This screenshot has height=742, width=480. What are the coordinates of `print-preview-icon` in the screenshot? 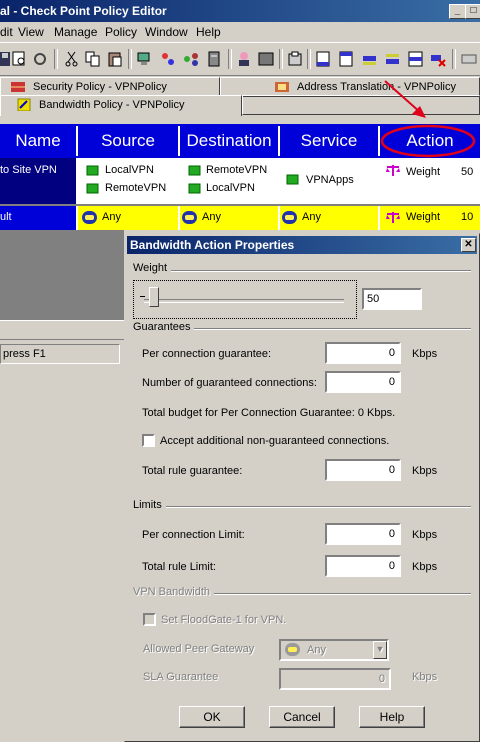 It's located at (20, 59).